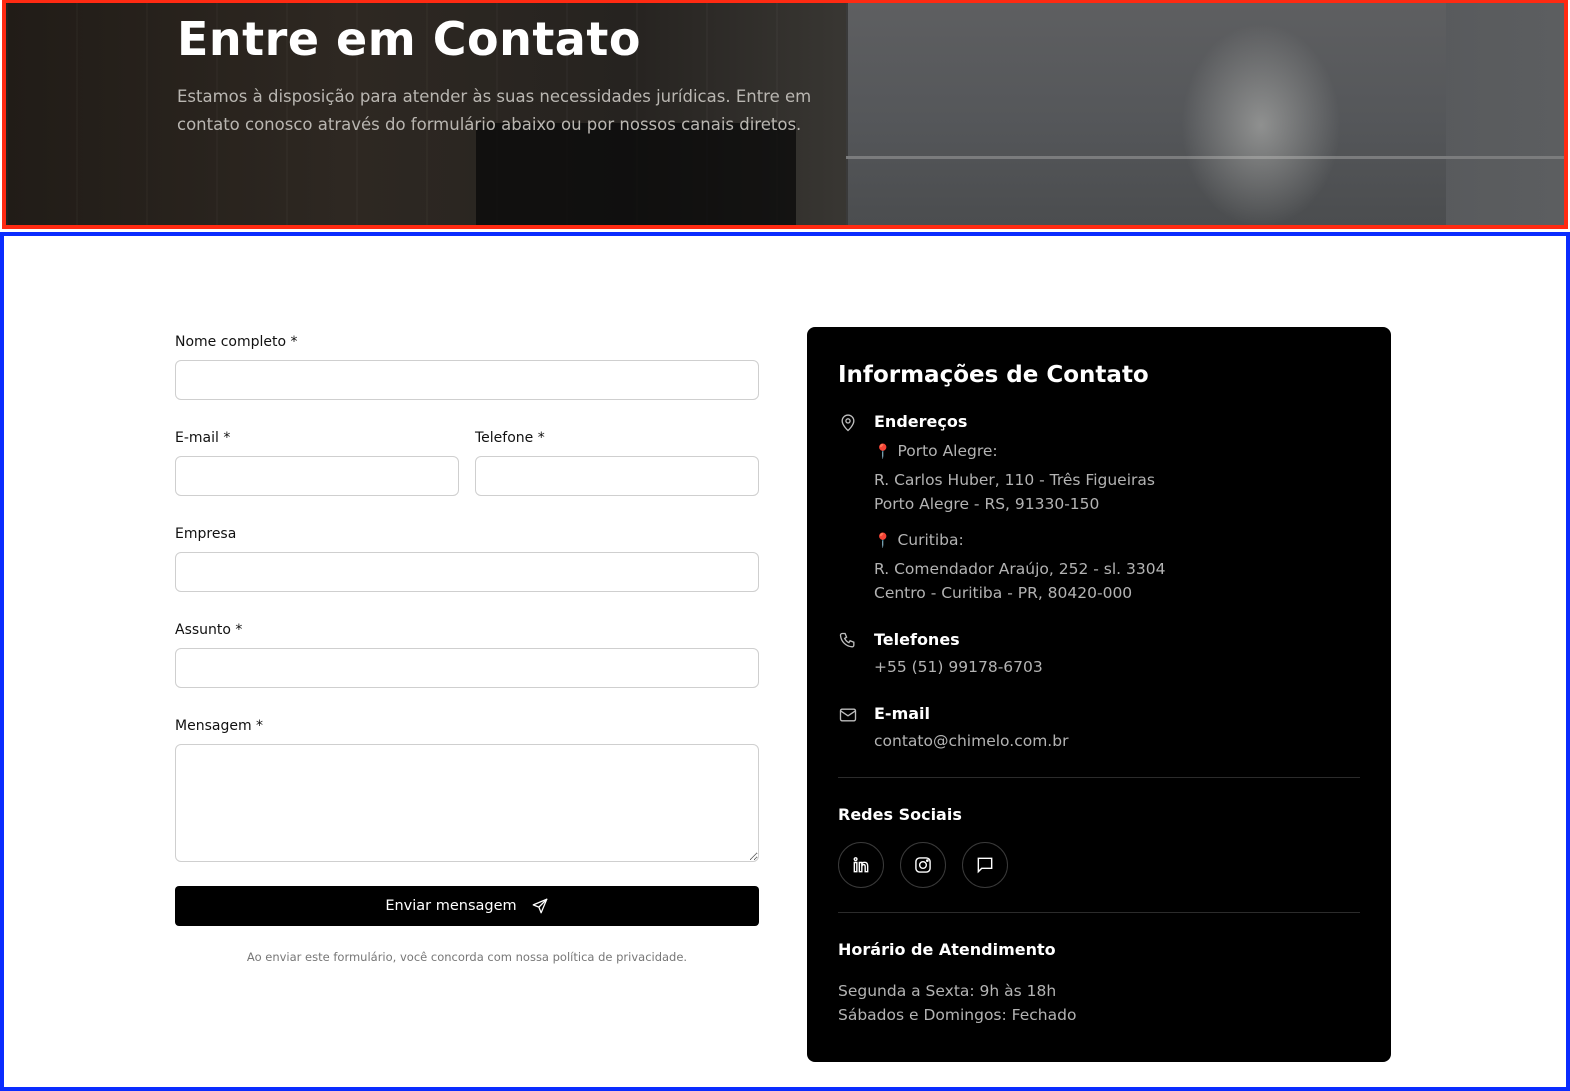 This screenshot has height=1091, width=1570. Describe the element at coordinates (219, 726) in the screenshot. I see `message-label: Mensagem *` at that location.